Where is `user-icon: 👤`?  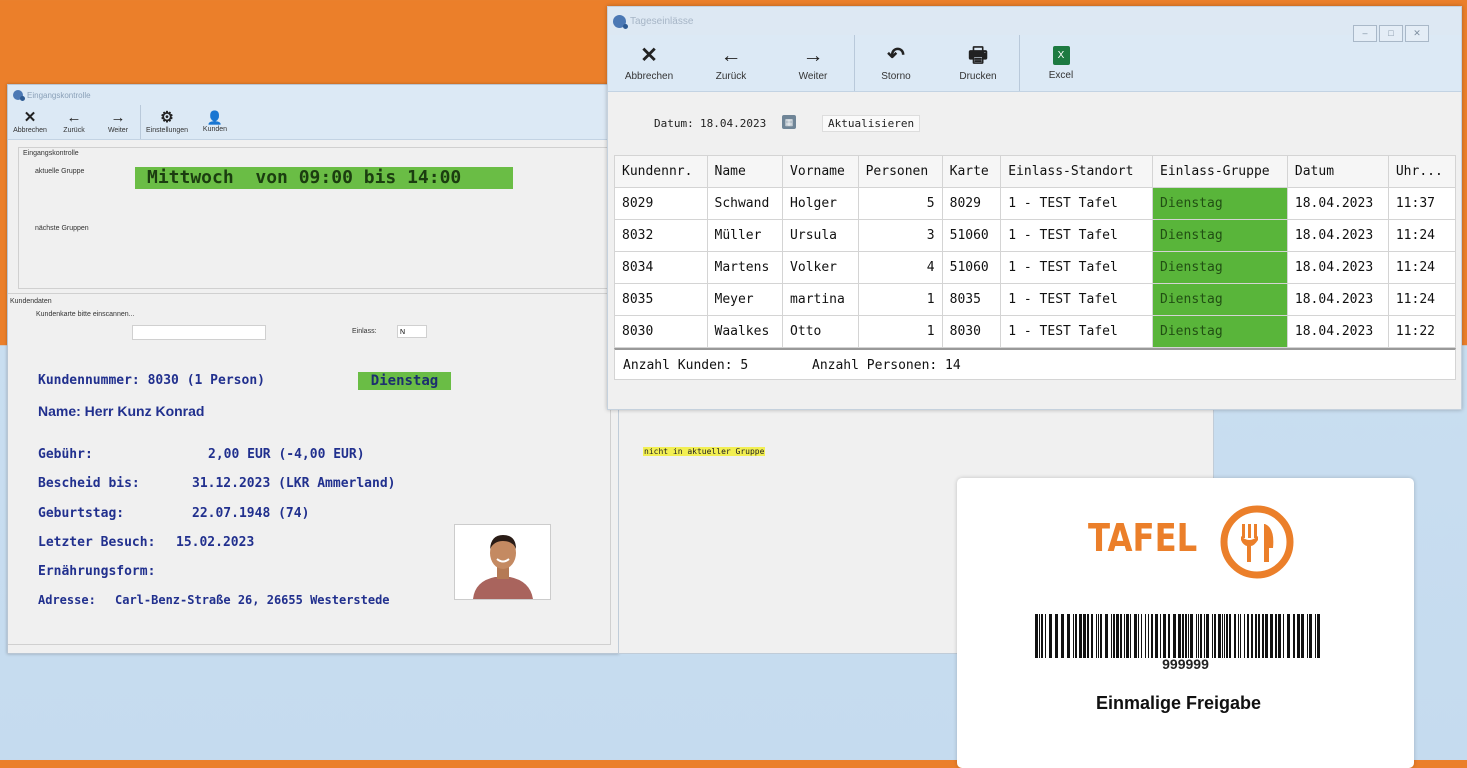 user-icon: 👤 is located at coordinates (215, 117).